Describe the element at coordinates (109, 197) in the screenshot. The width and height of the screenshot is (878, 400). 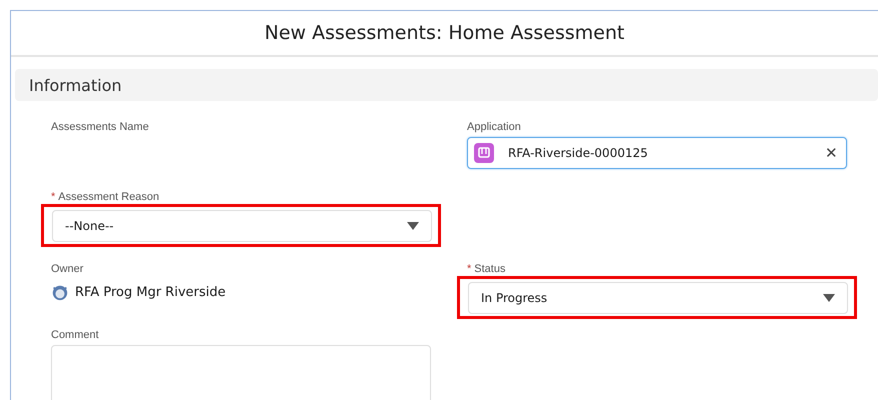
I see `field-label: Assessment Reason` at that location.